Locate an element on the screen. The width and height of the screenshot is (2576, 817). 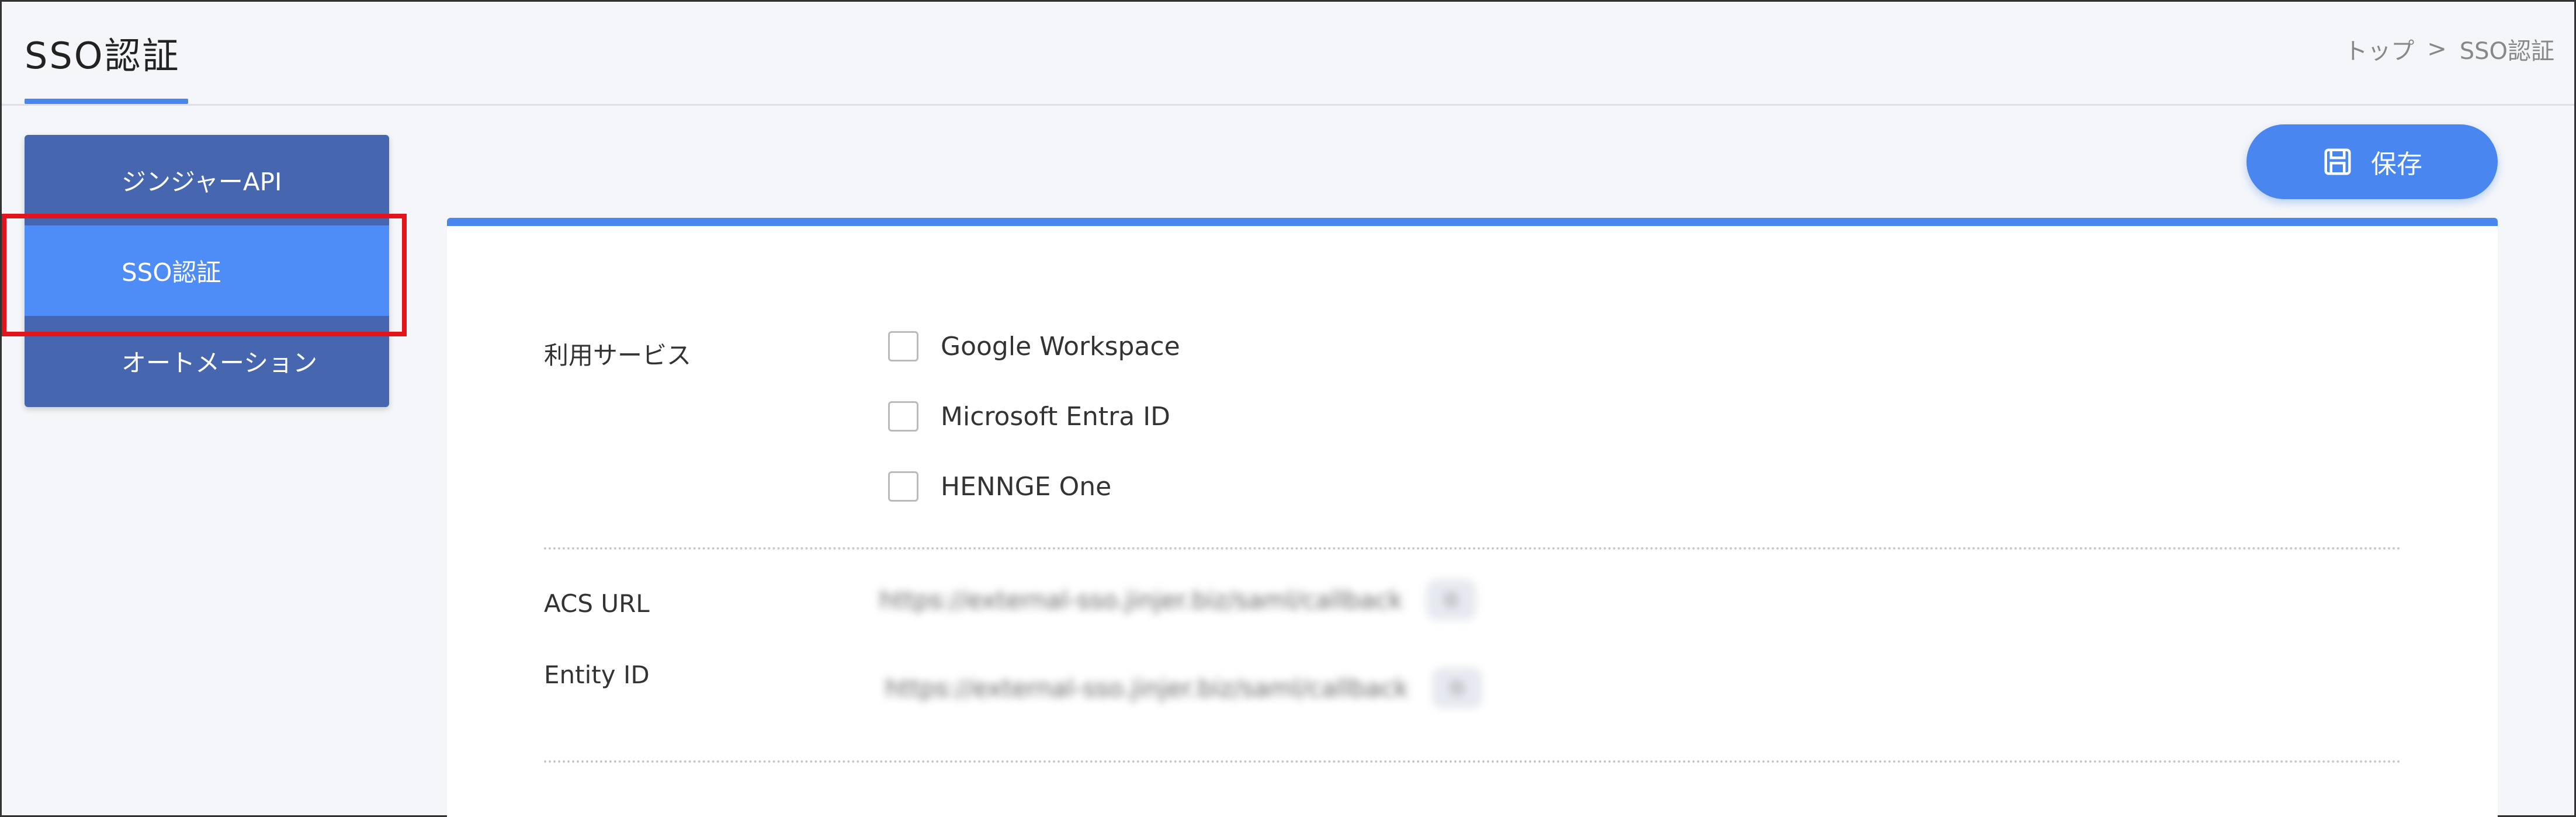
sidebar-item-label: ジンジャーAPI is located at coordinates (202, 182).